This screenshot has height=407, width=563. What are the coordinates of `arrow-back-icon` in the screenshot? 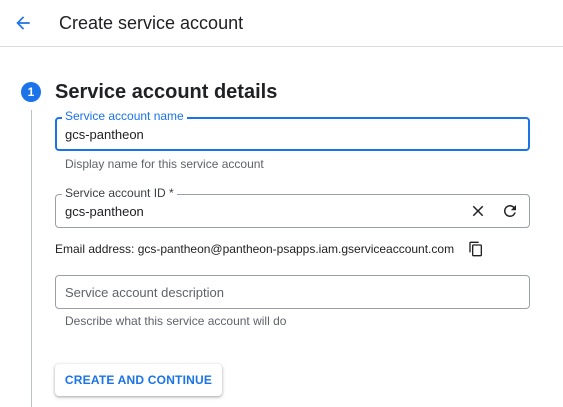 It's located at (23, 23).